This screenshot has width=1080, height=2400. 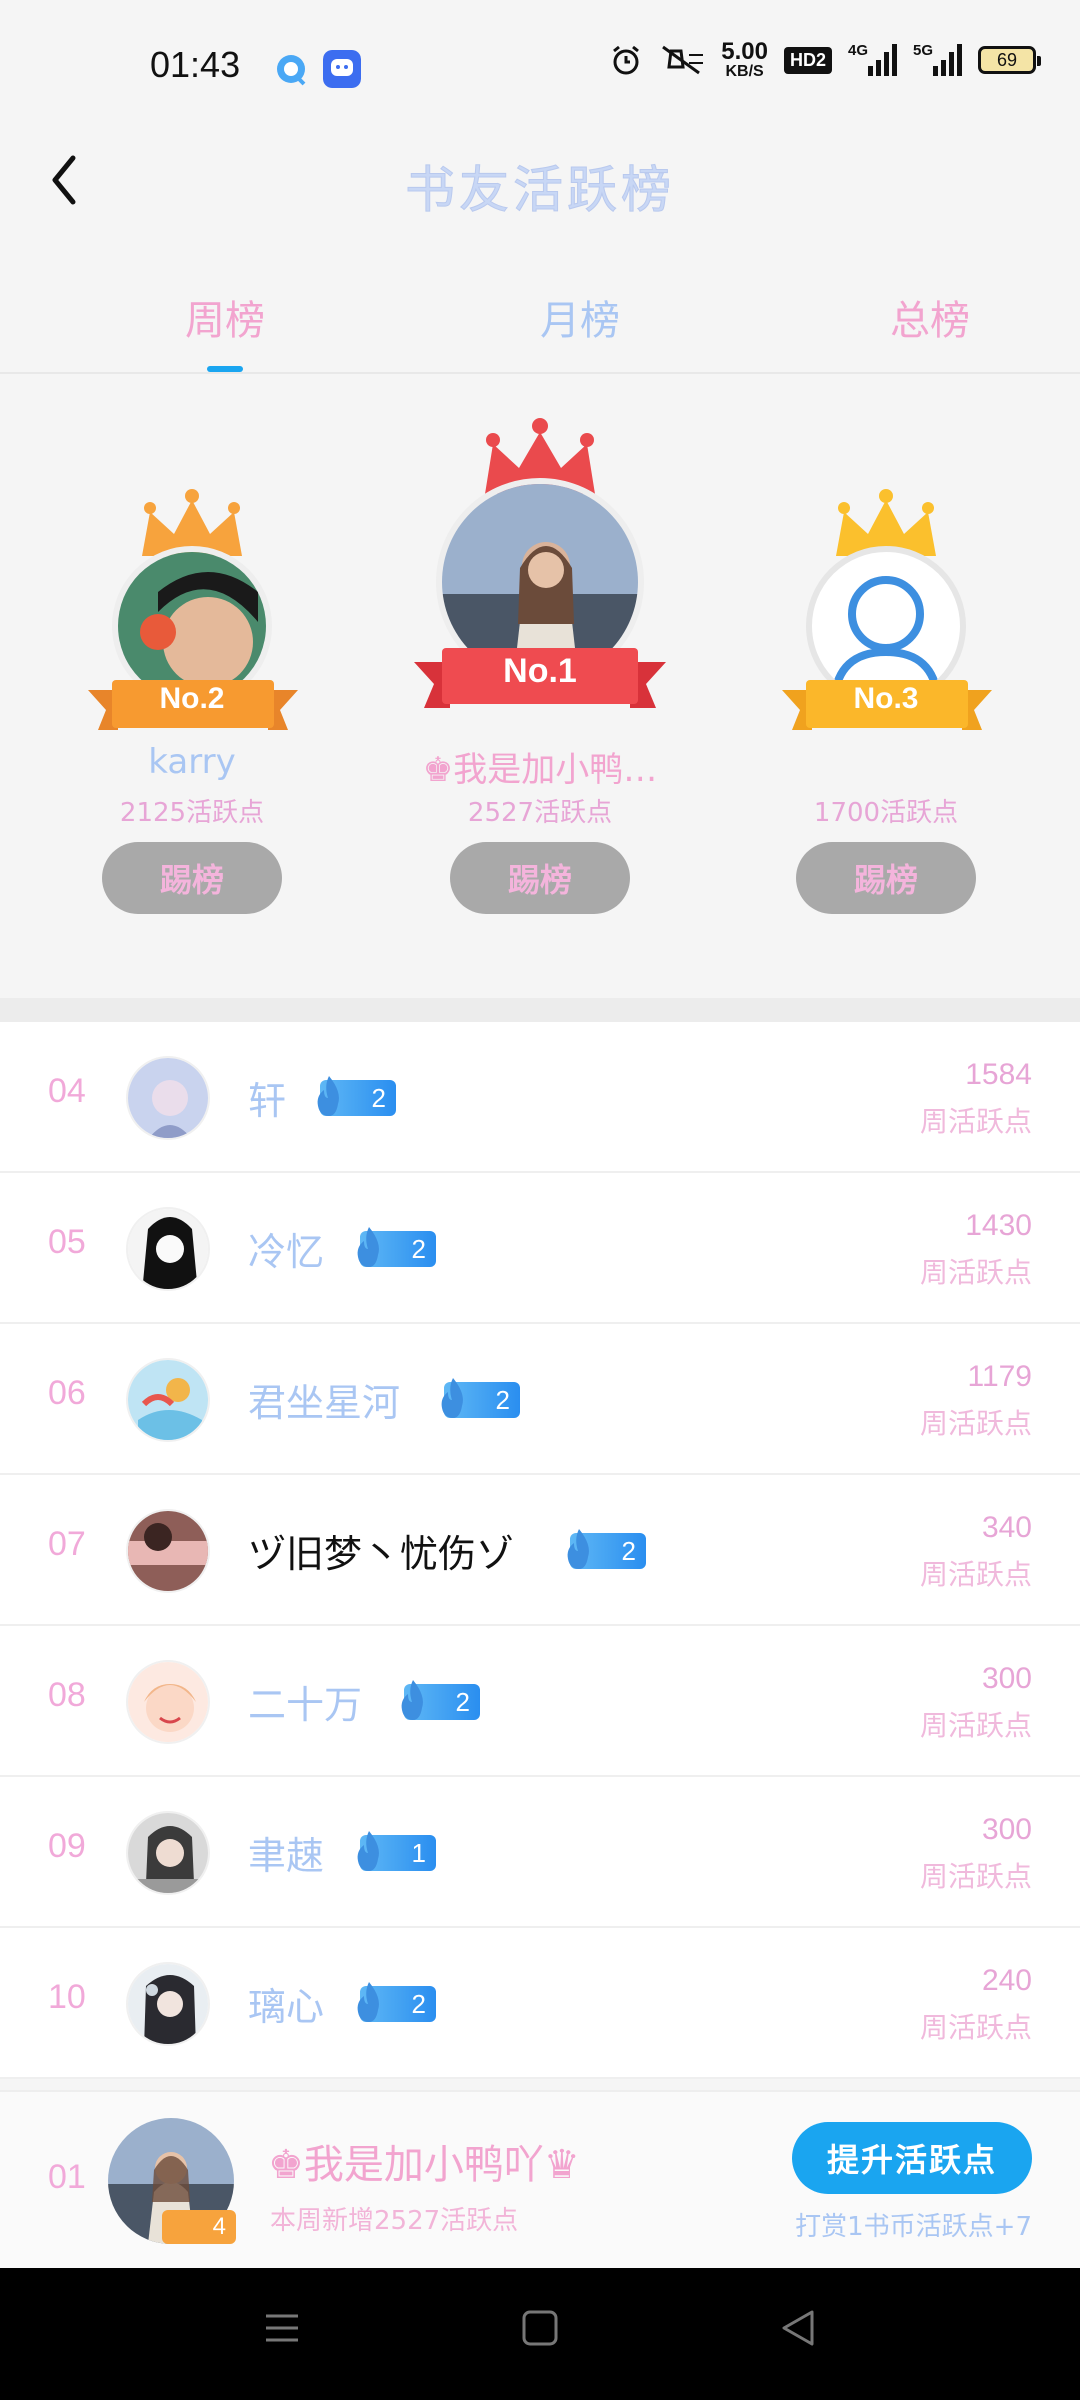 What do you see at coordinates (540, 1097) in the screenshot?
I see `list-item: 04 轩 2 1584 周活跃点` at bounding box center [540, 1097].